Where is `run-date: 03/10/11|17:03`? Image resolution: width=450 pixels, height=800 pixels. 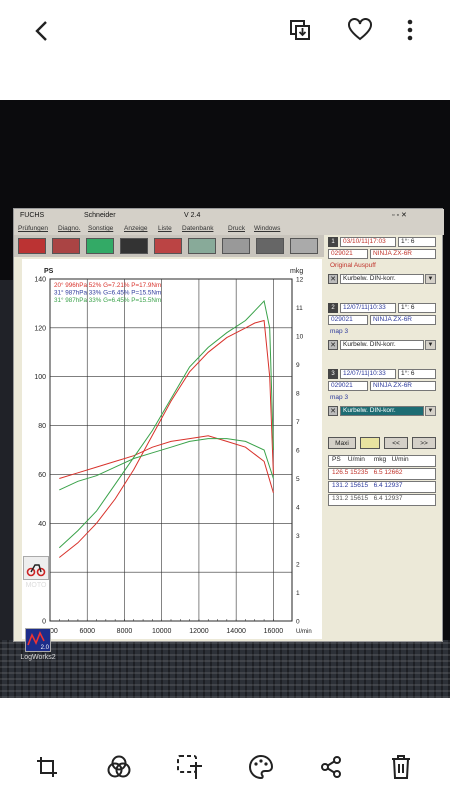
run-date: 03/10/11|17:03 is located at coordinates (368, 242).